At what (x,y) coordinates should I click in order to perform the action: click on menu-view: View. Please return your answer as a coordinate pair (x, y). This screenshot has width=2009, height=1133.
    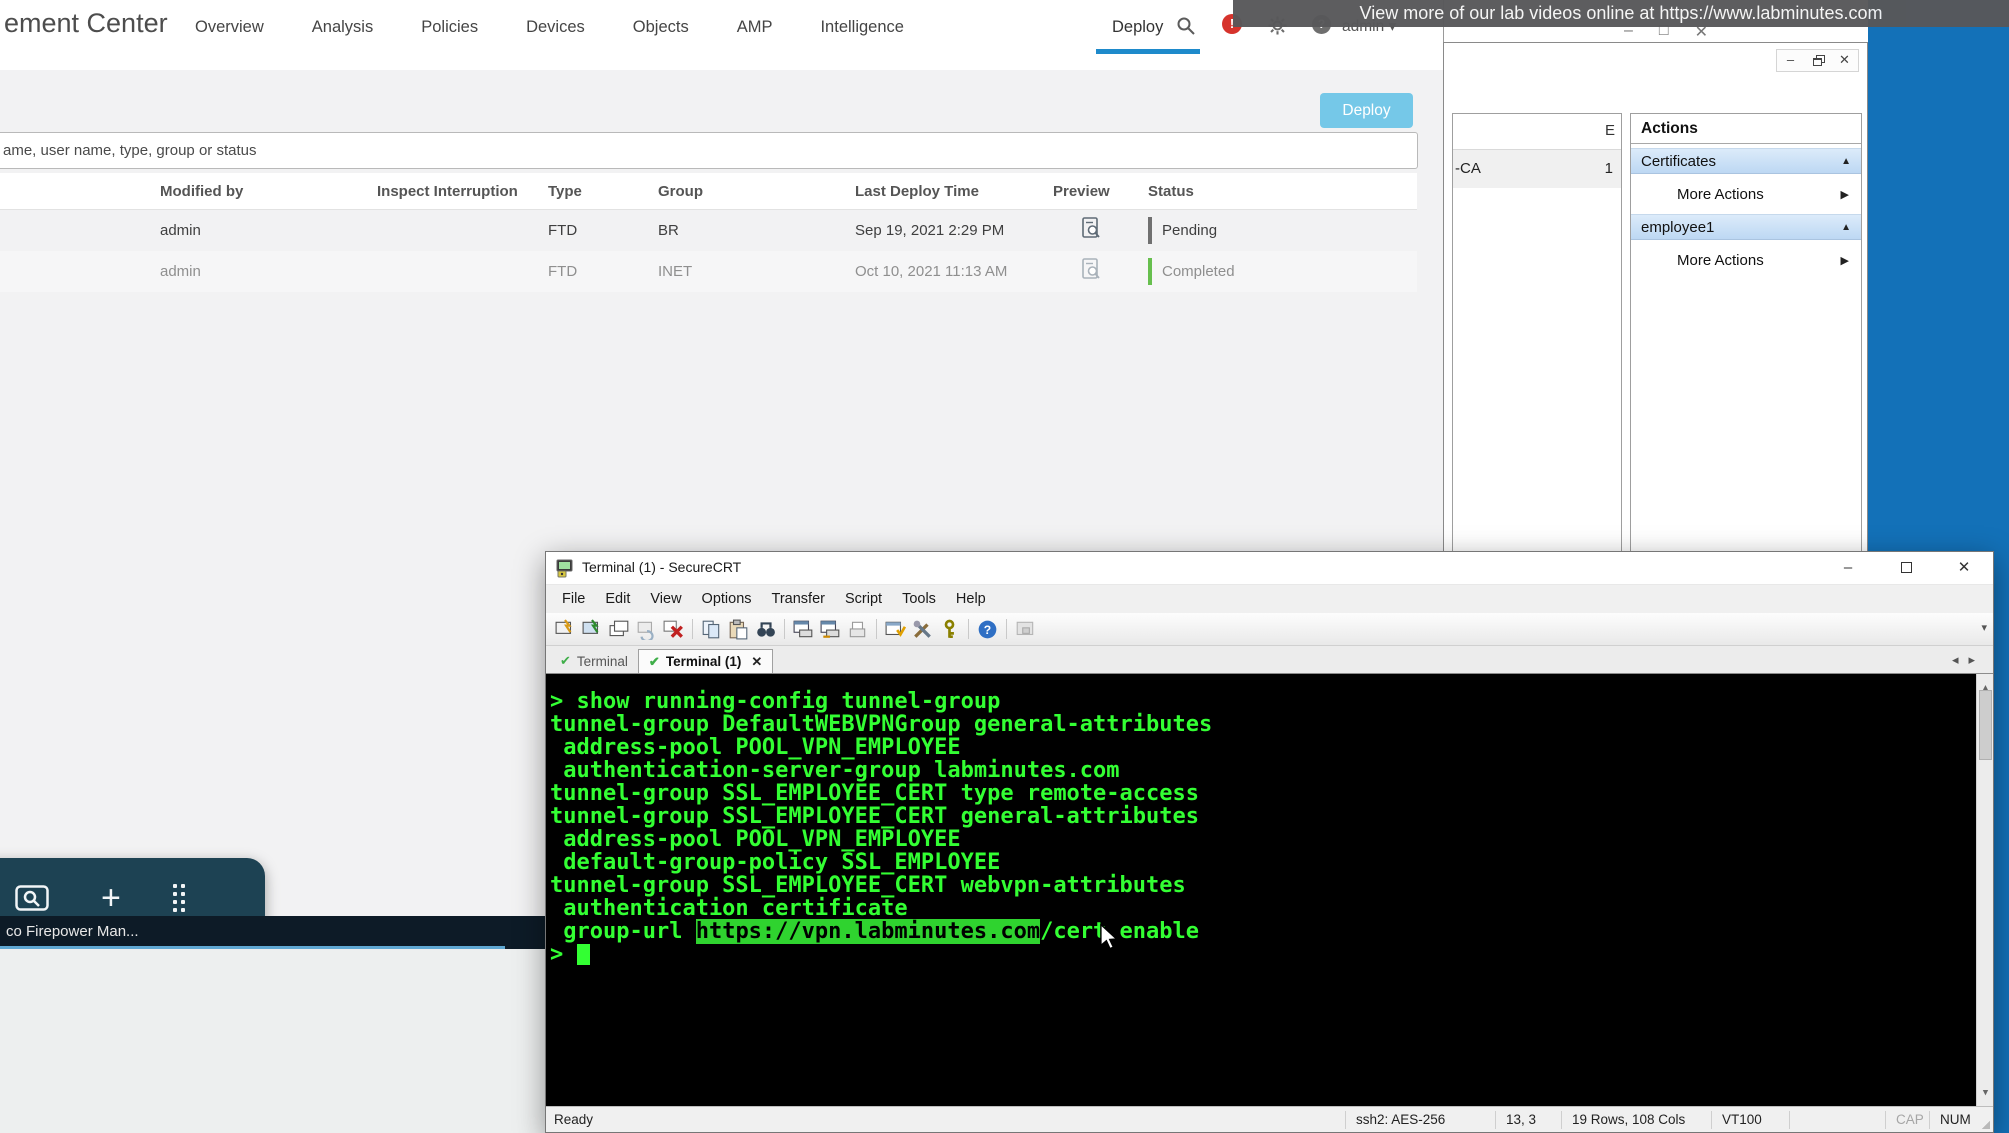
    Looking at the image, I should click on (665, 599).